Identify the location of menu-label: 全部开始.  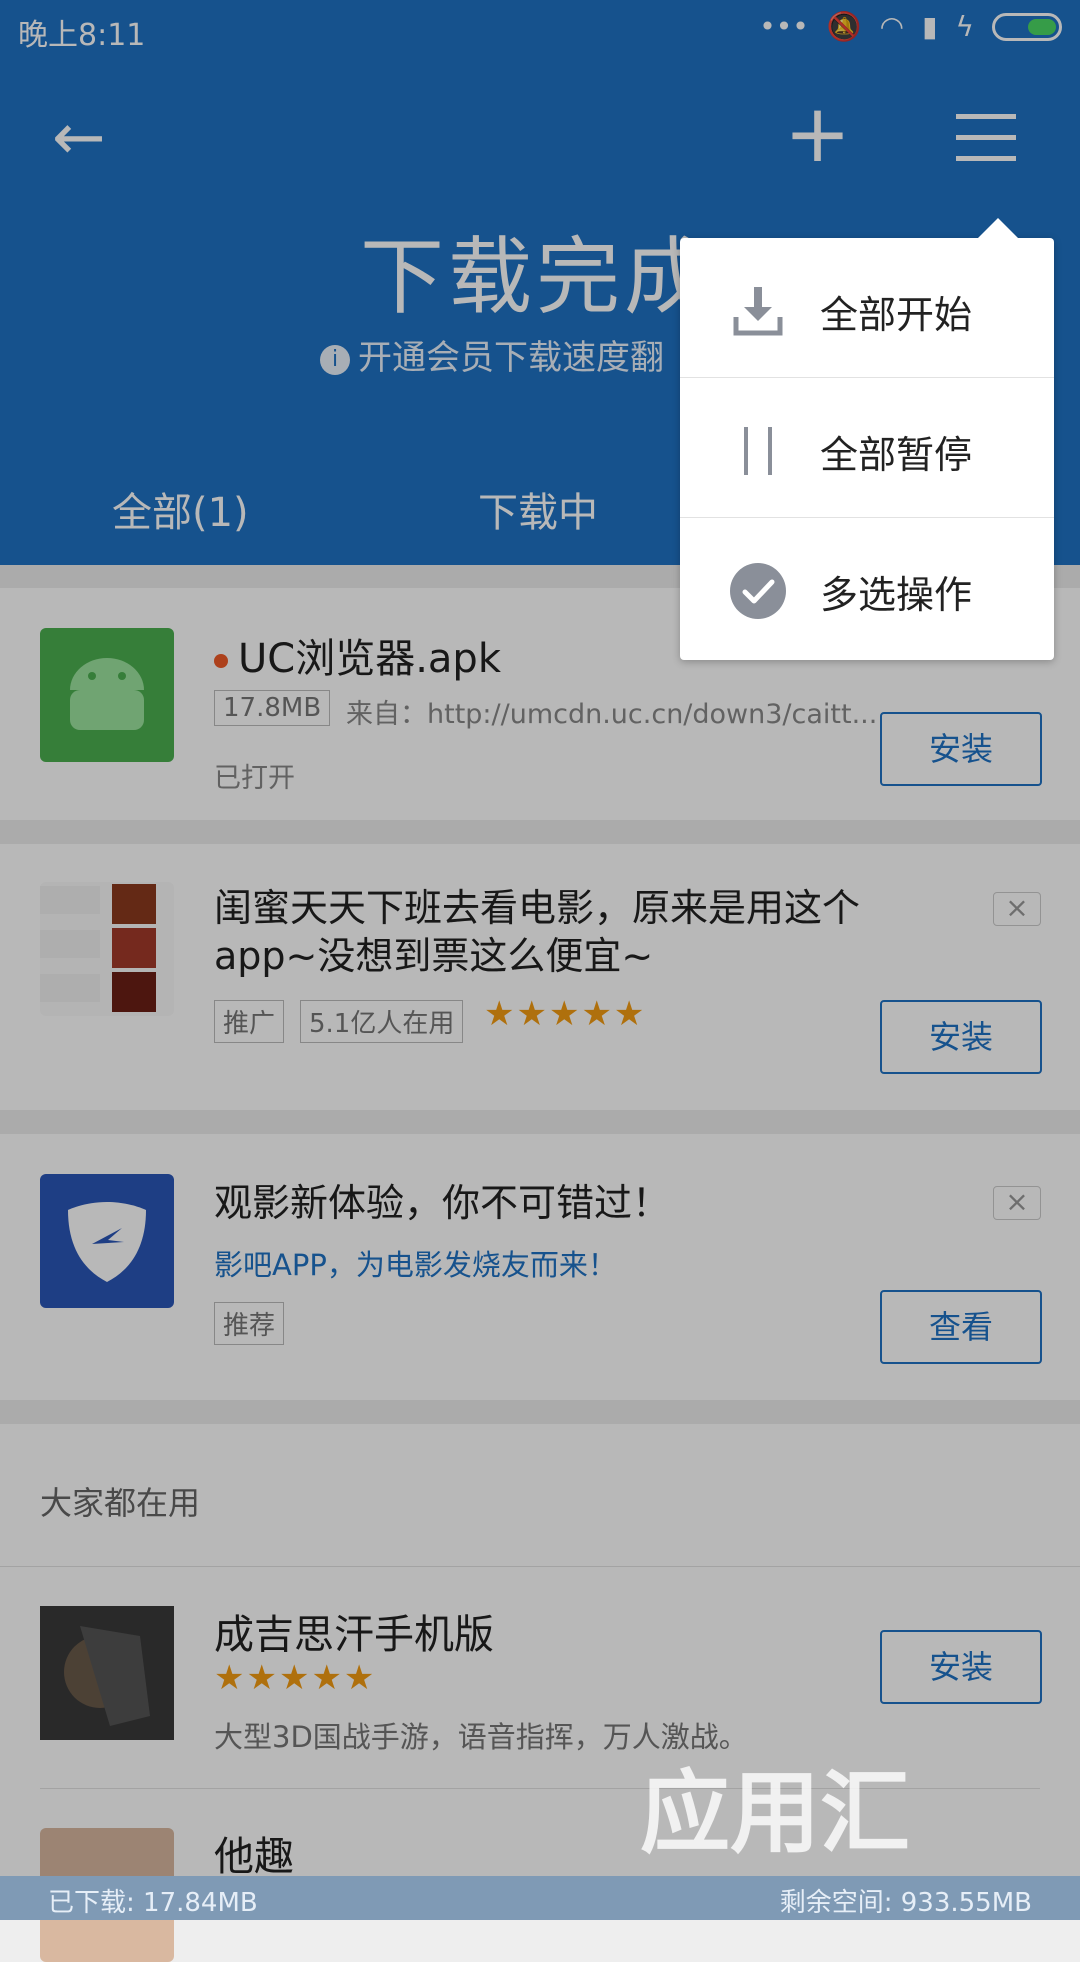
(896, 315).